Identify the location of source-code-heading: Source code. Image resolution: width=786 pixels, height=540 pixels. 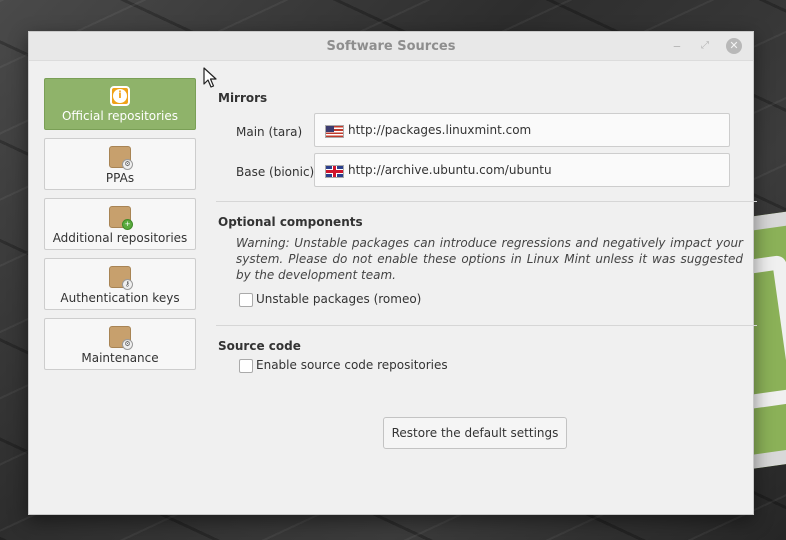
(259, 346).